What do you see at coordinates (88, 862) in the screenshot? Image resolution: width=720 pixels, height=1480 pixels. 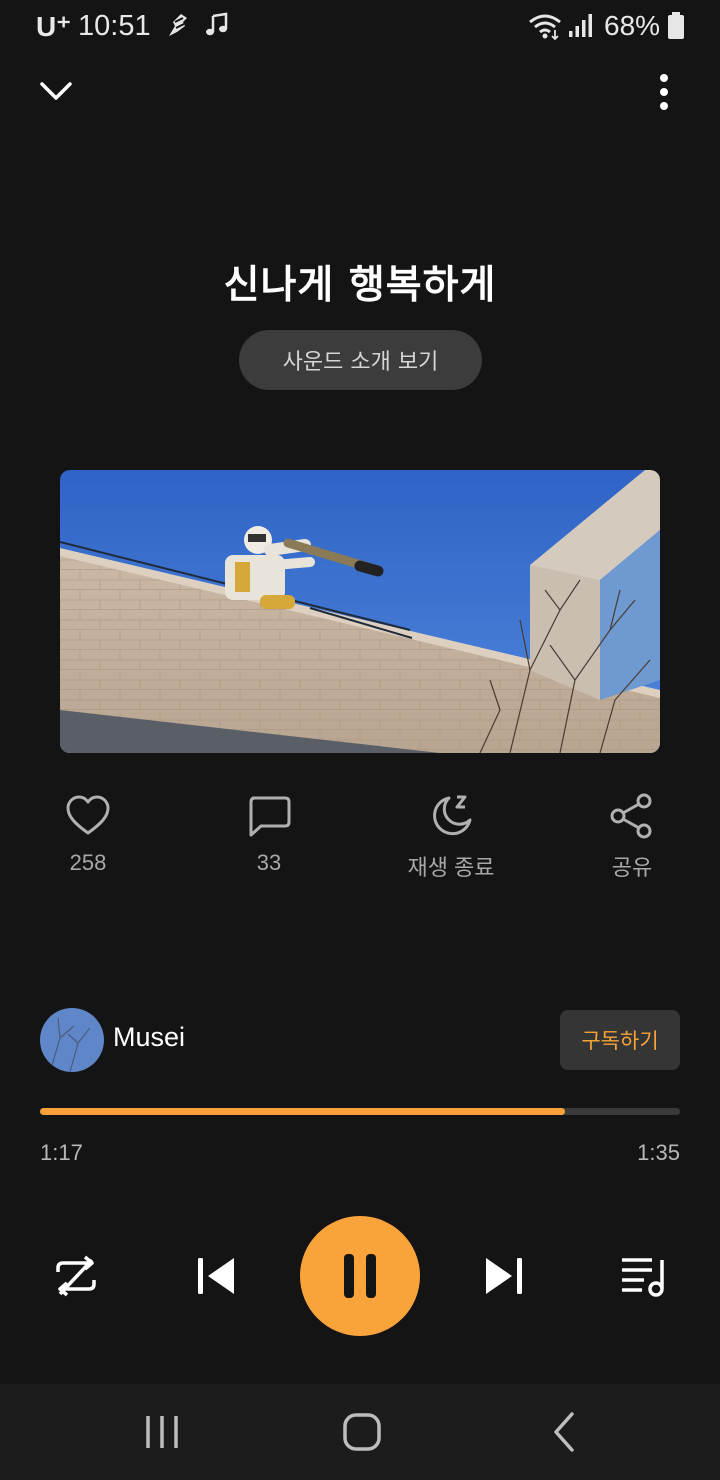 I see `like-count: 258` at bounding box center [88, 862].